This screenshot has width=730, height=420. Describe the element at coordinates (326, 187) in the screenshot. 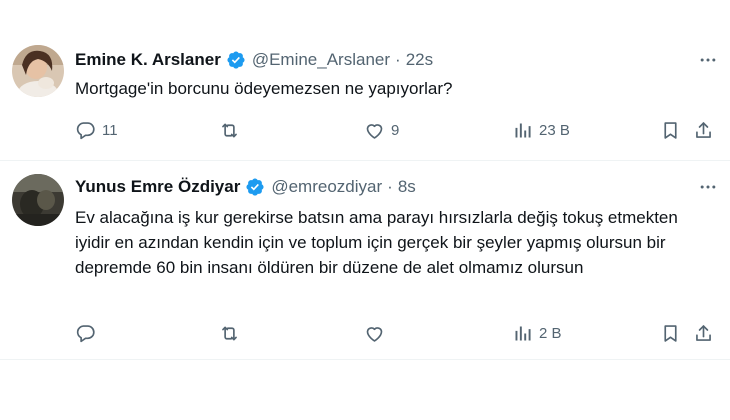

I see `author-handle: @emreozdiyar` at that location.